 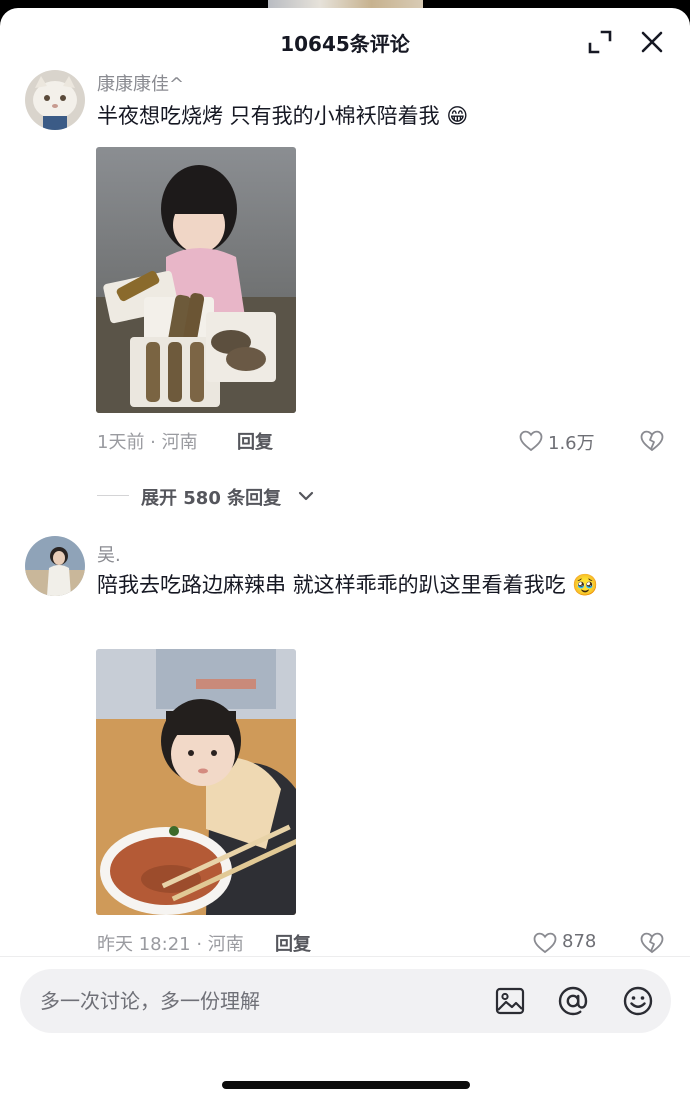 What do you see at coordinates (109, 554) in the screenshot?
I see `comment-username: 吴.` at bounding box center [109, 554].